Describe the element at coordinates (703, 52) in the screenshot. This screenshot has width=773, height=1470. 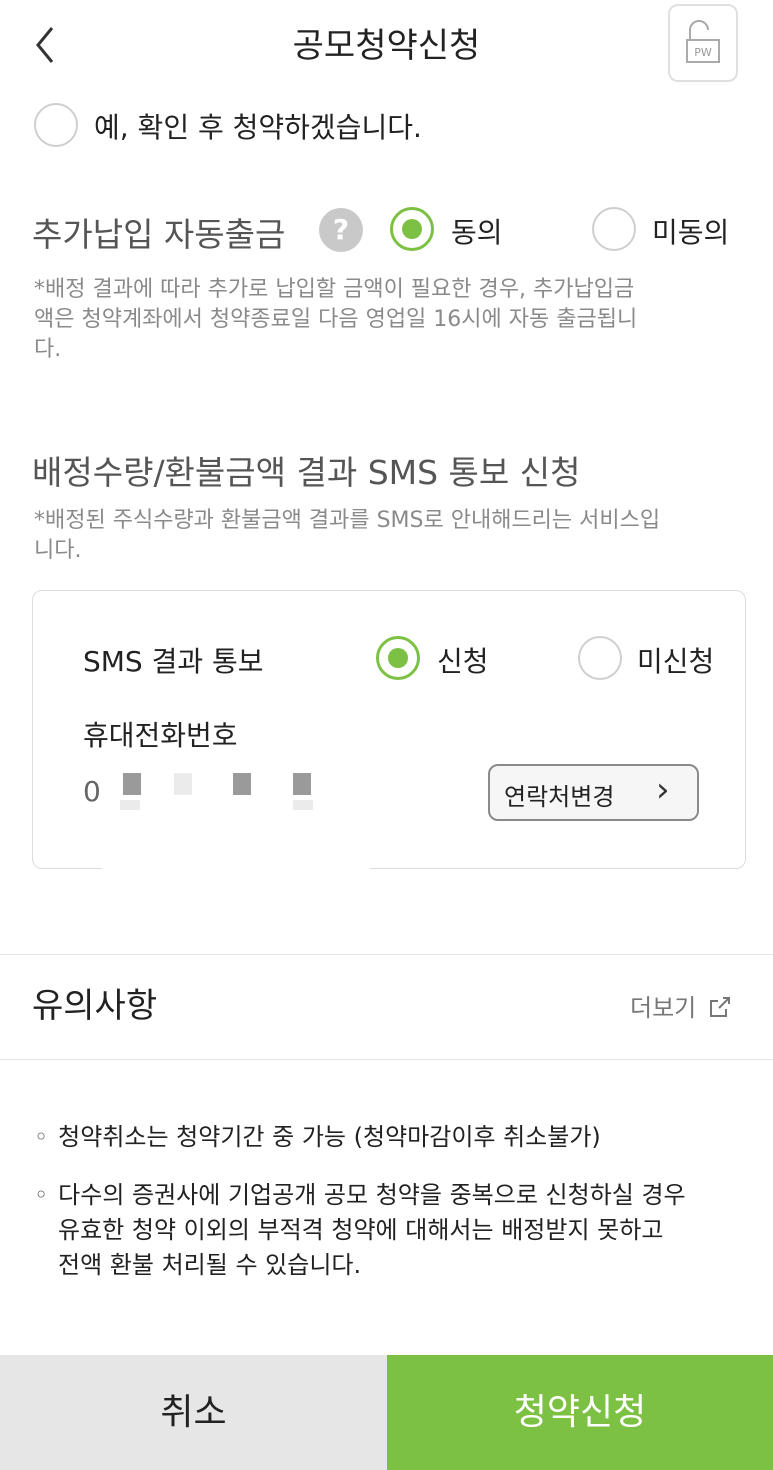
I see `pw-text: PW` at that location.